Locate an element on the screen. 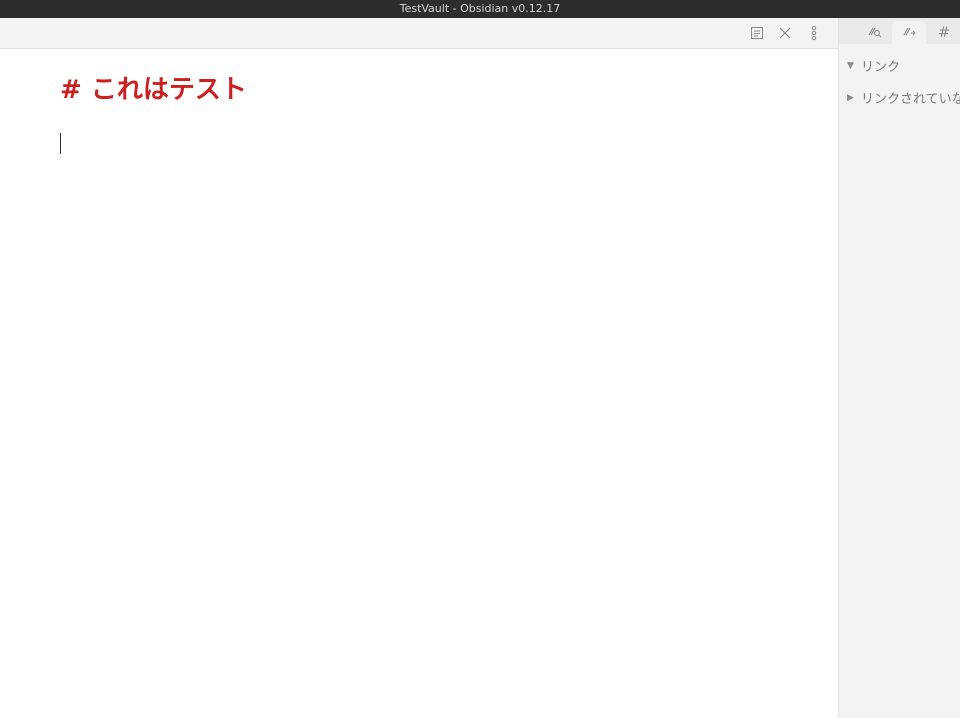 The image size is (960, 718). sidebar-section-label: リンク is located at coordinates (881, 67).